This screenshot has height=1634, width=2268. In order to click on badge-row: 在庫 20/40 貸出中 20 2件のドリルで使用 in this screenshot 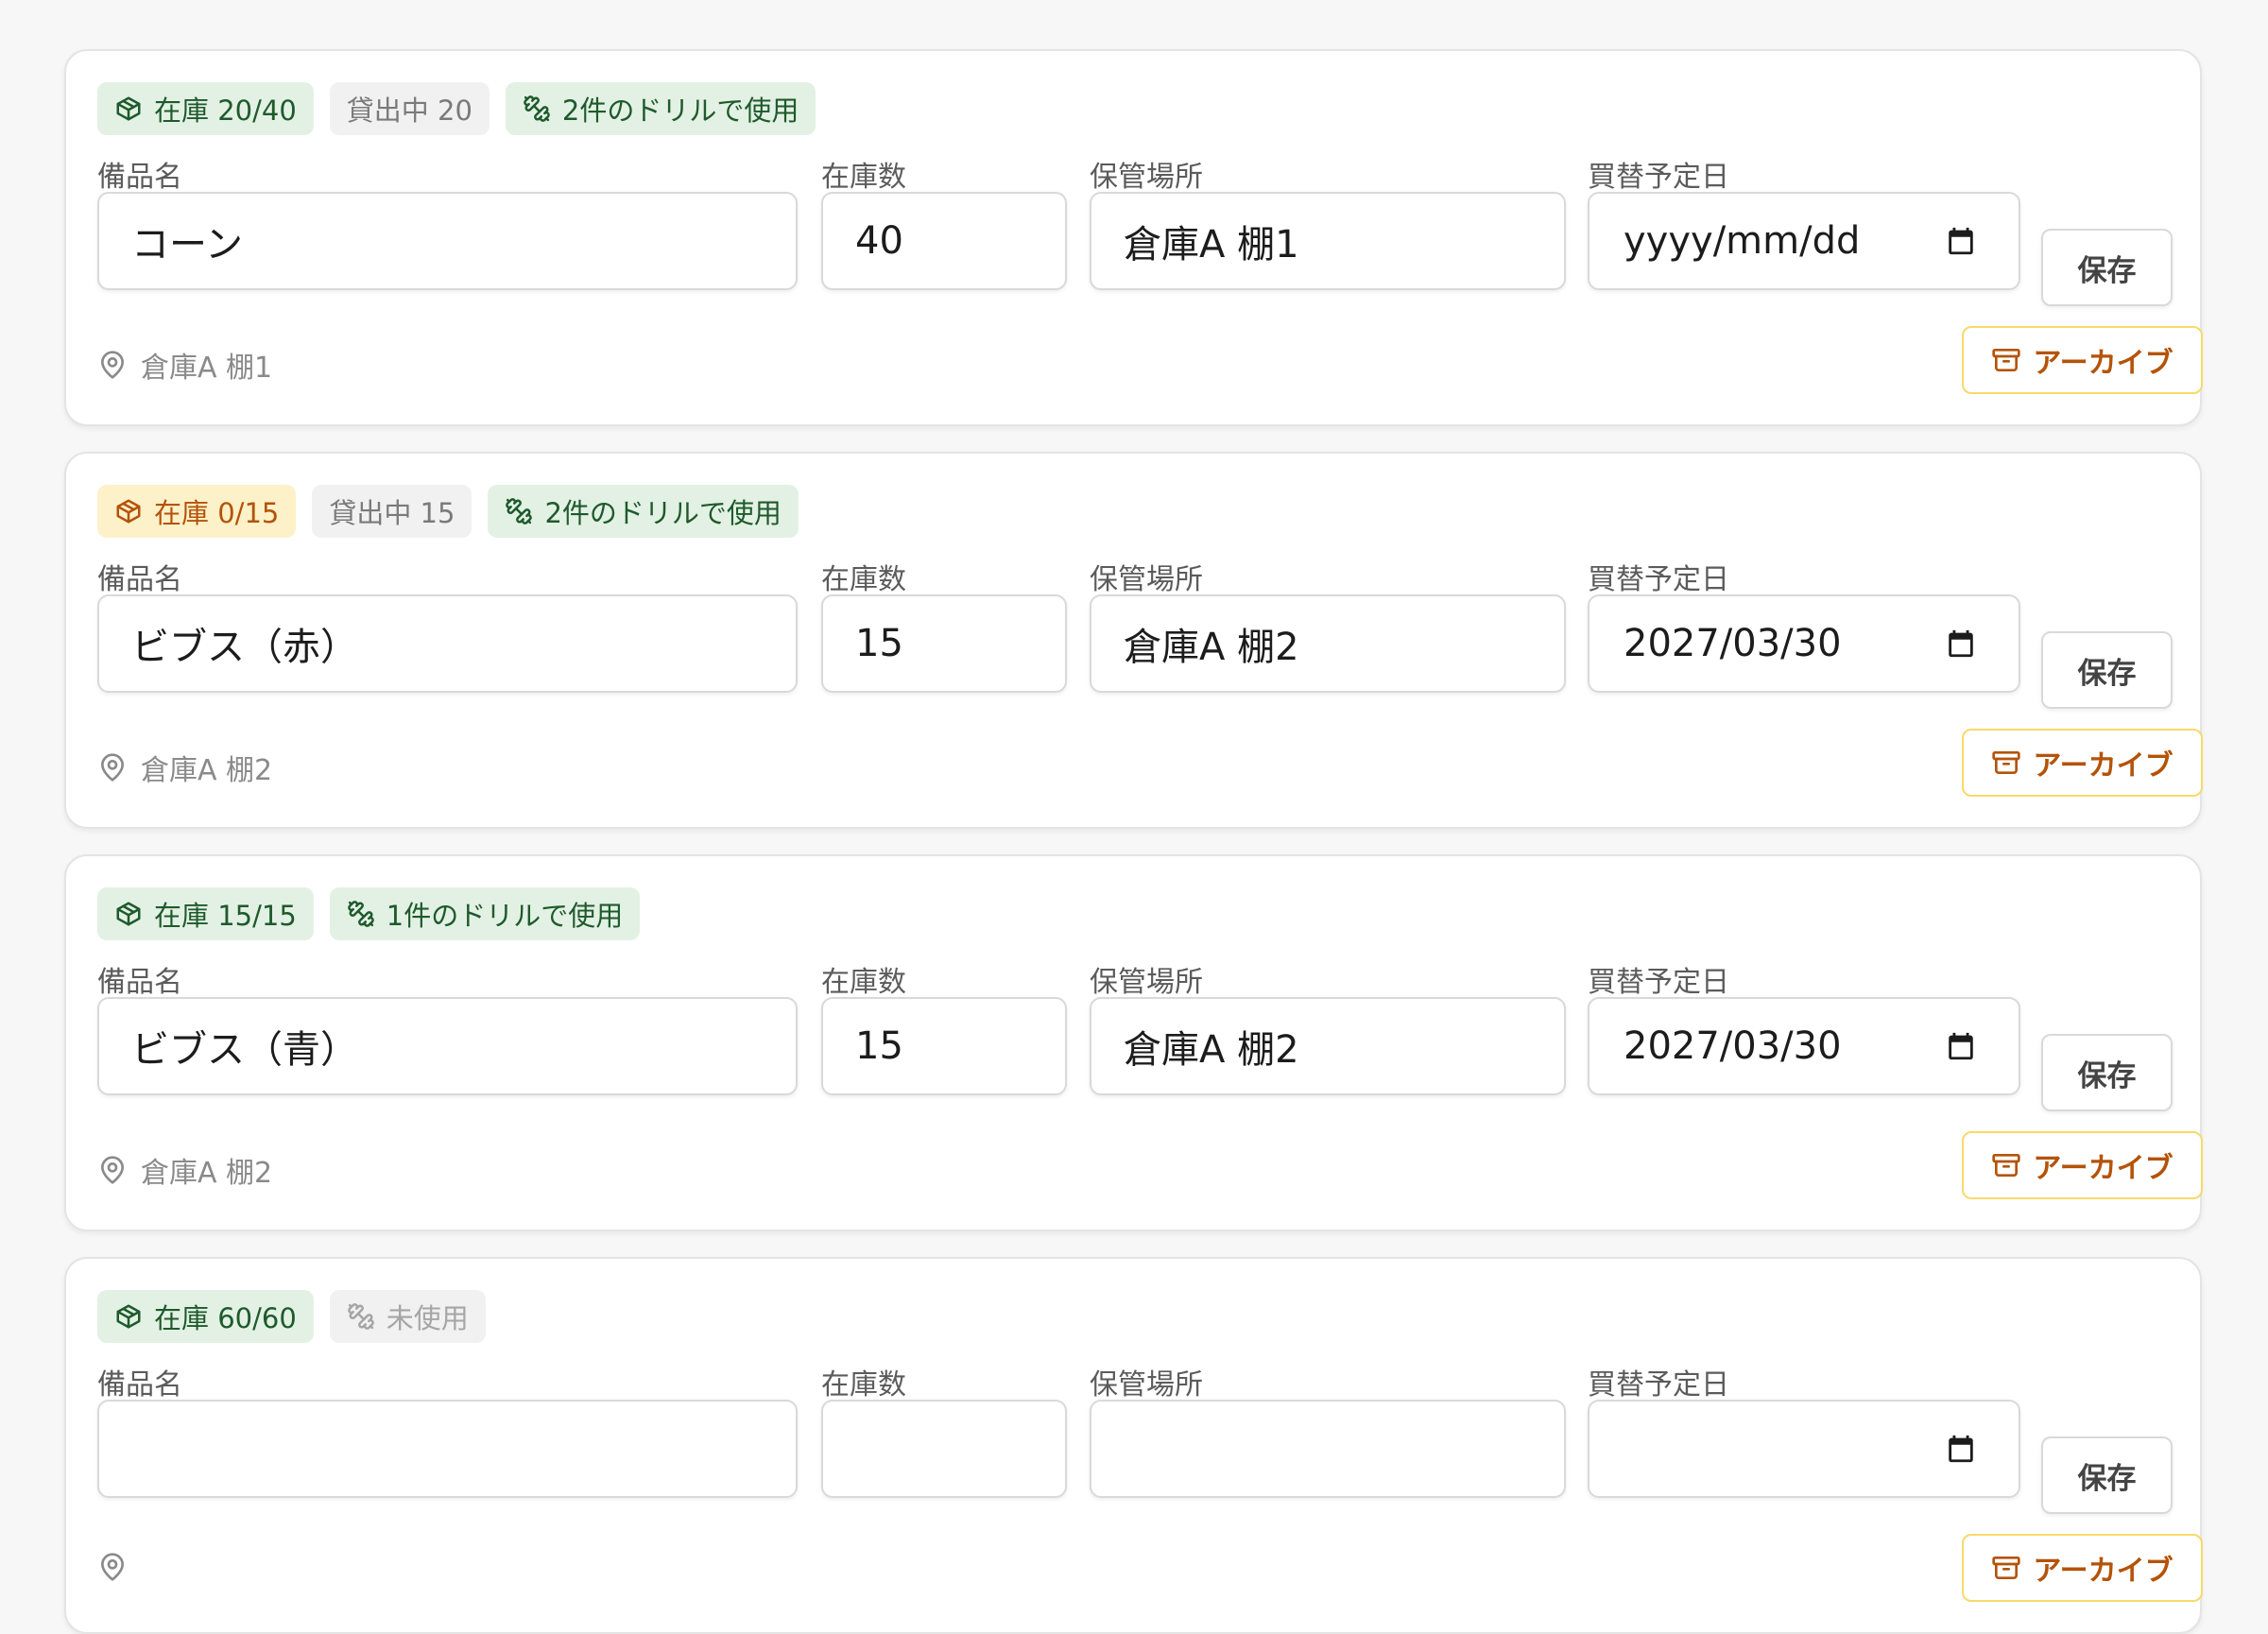, I will do `click(456, 109)`.